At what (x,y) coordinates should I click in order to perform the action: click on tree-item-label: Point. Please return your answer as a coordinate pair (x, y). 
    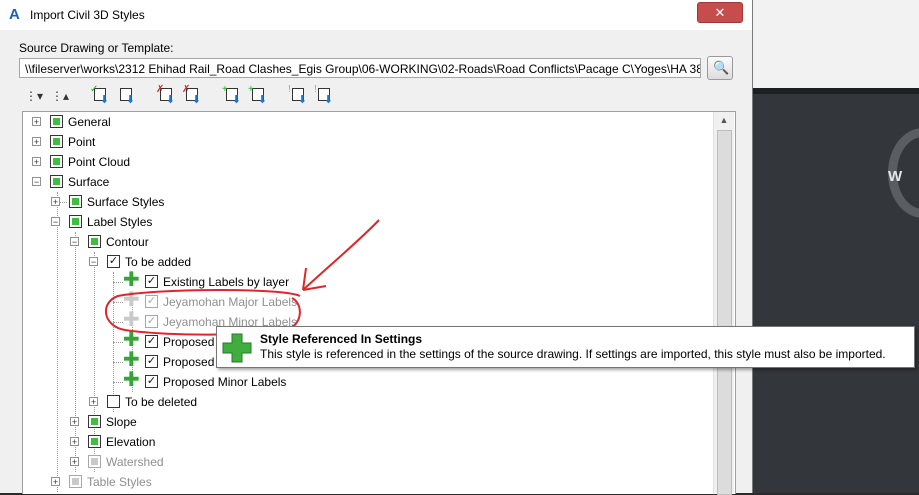
    Looking at the image, I should click on (82, 142).